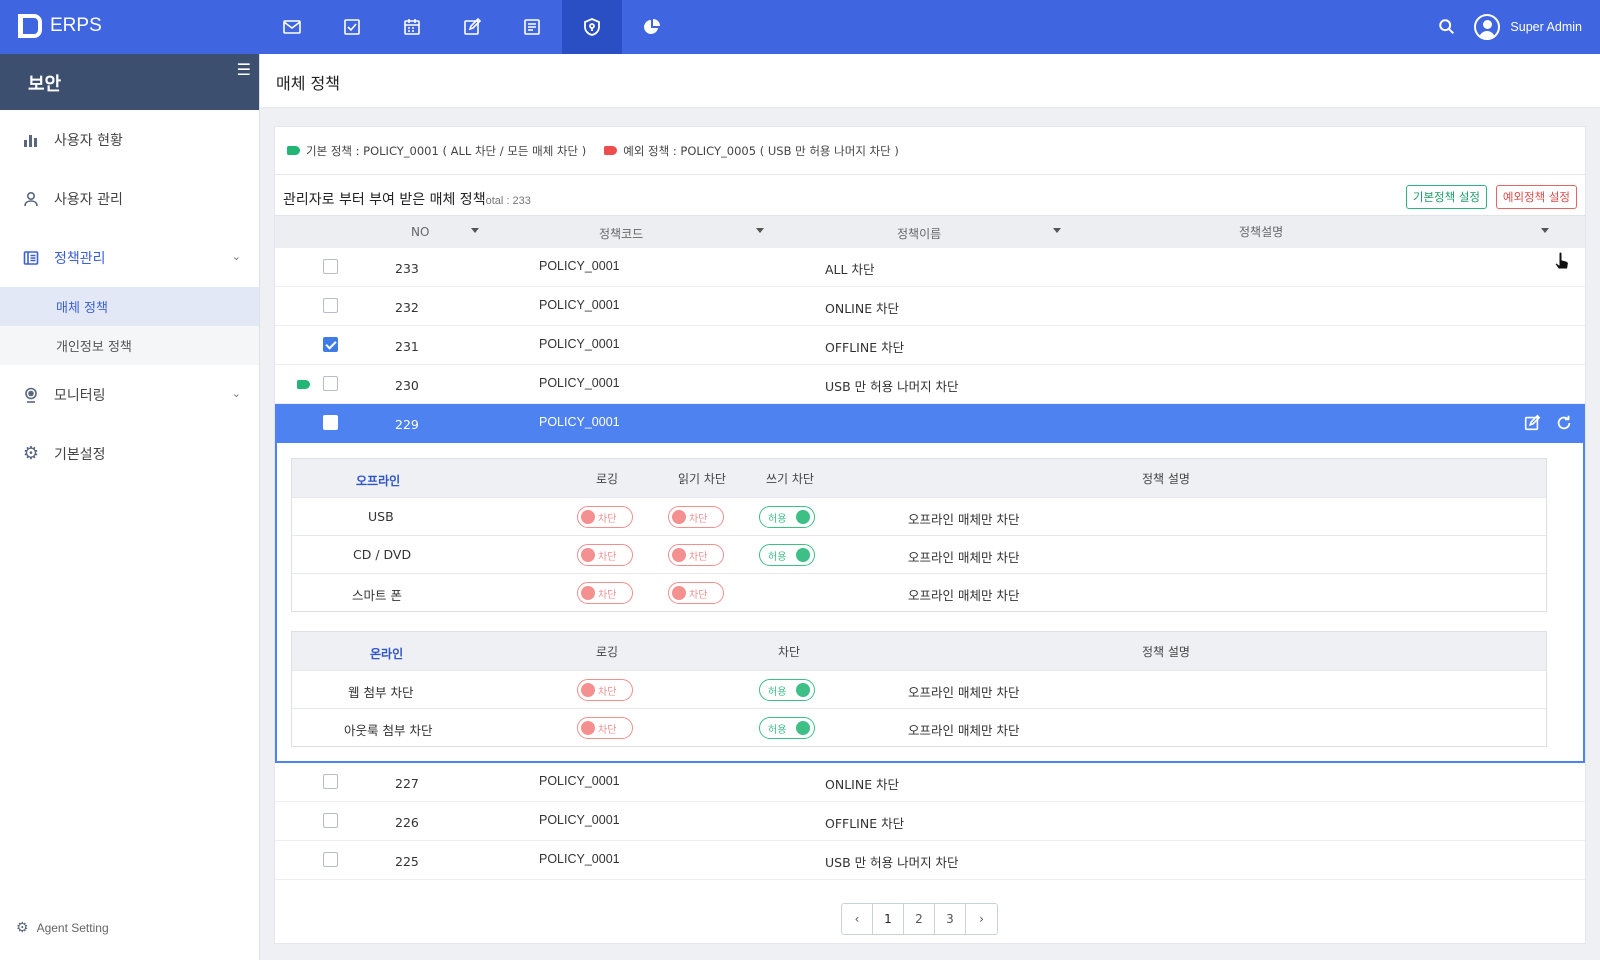 This screenshot has height=960, width=1600. What do you see at coordinates (1166, 652) in the screenshot?
I see `header-policy-desc: 정책 설명` at bounding box center [1166, 652].